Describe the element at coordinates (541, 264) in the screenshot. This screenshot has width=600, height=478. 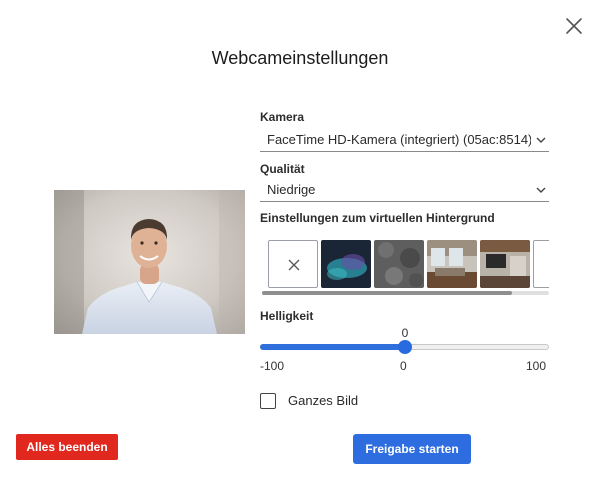
I see `background-option-partial` at that location.